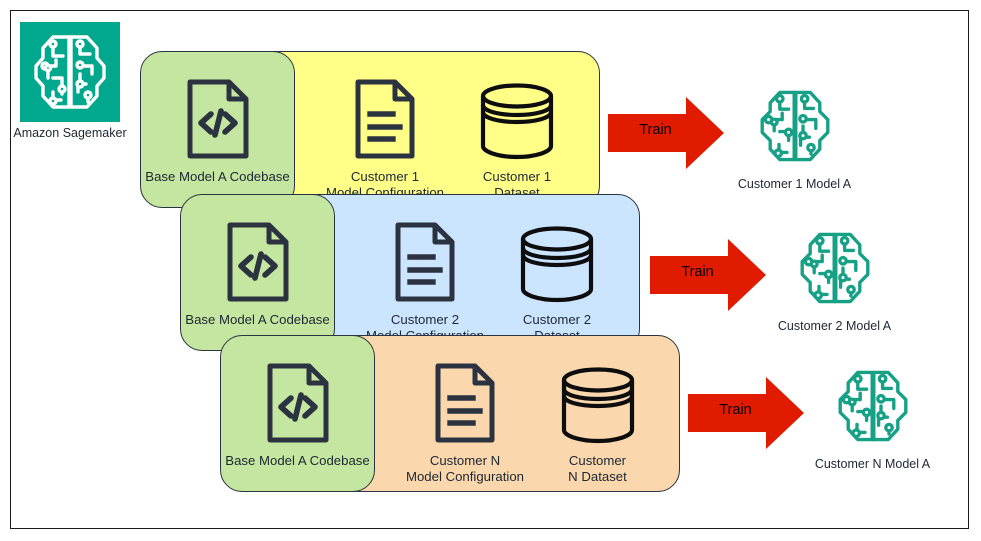 The height and width of the screenshot is (541, 981). I want to click on customer-1-output: Customer 1 Model A, so click(794, 138).